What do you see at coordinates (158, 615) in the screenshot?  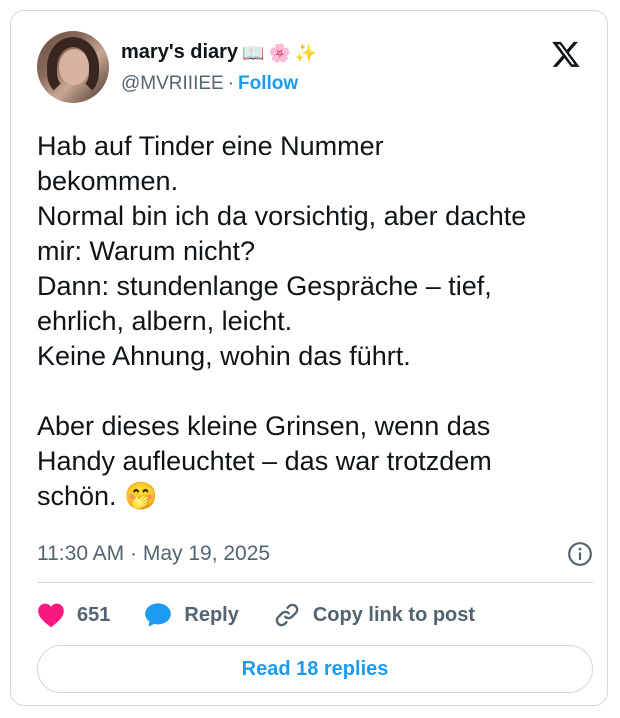 I see `speech-bubble-icon` at bounding box center [158, 615].